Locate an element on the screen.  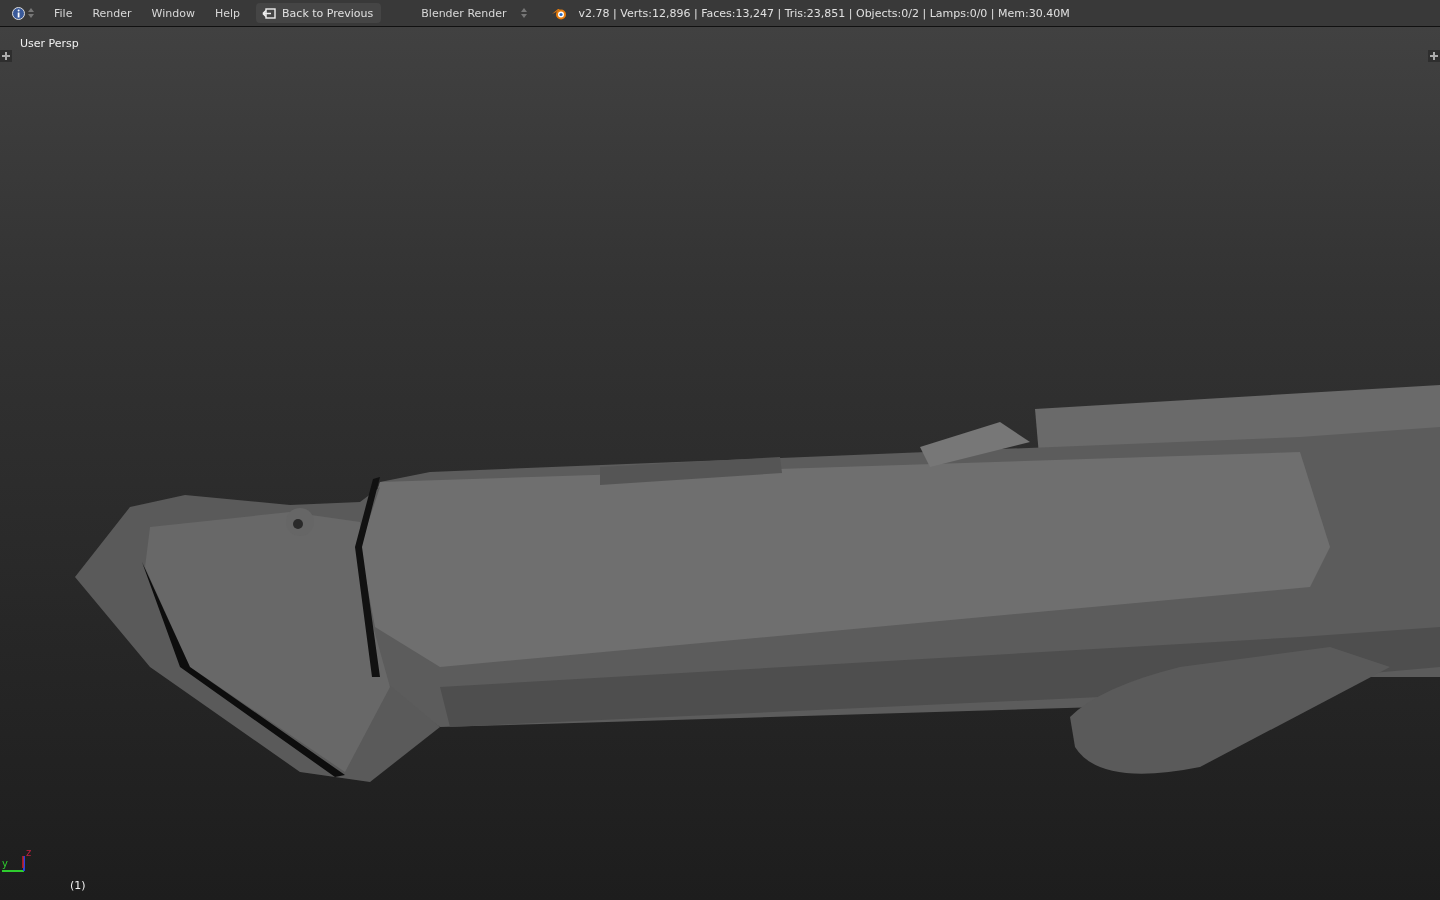
menu-item: Render is located at coordinates (112, 13).